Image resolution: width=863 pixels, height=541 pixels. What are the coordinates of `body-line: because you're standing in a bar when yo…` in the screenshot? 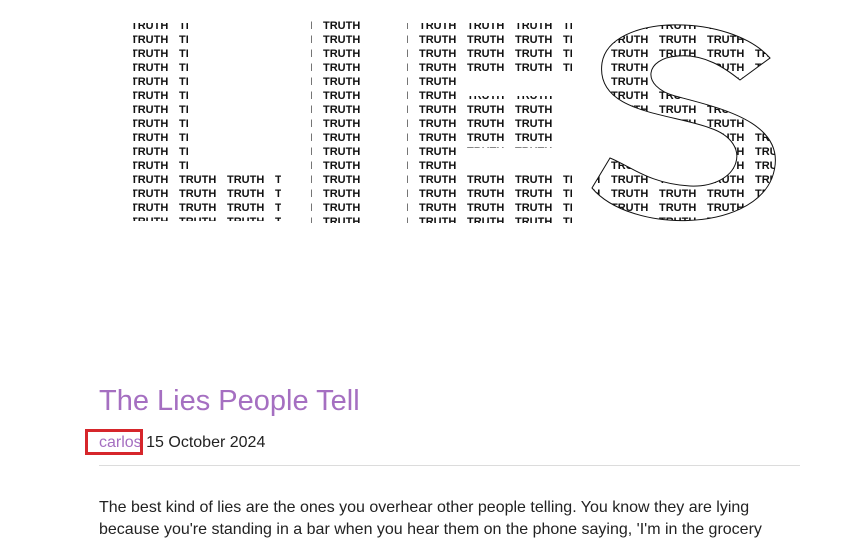 It's located at (430, 529).